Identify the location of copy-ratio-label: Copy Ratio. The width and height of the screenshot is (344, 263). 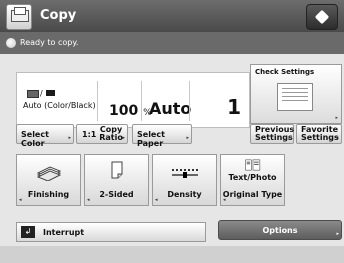
(111, 133).